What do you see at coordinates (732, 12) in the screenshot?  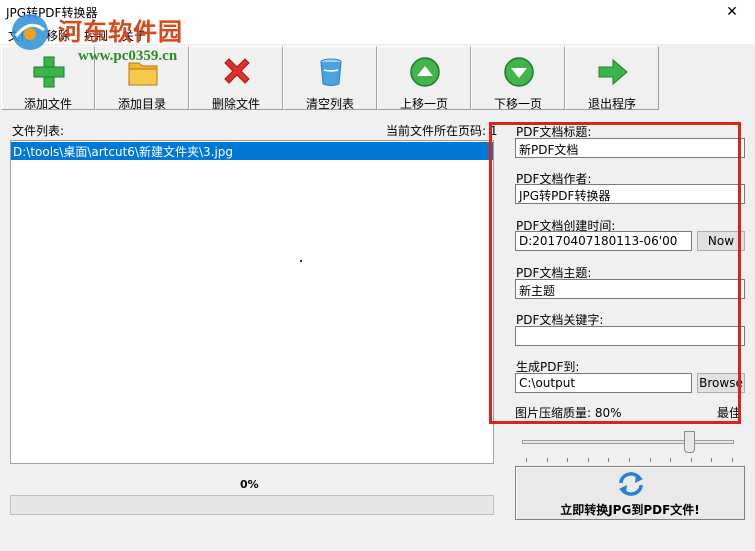 I see `close-button: ✕` at bounding box center [732, 12].